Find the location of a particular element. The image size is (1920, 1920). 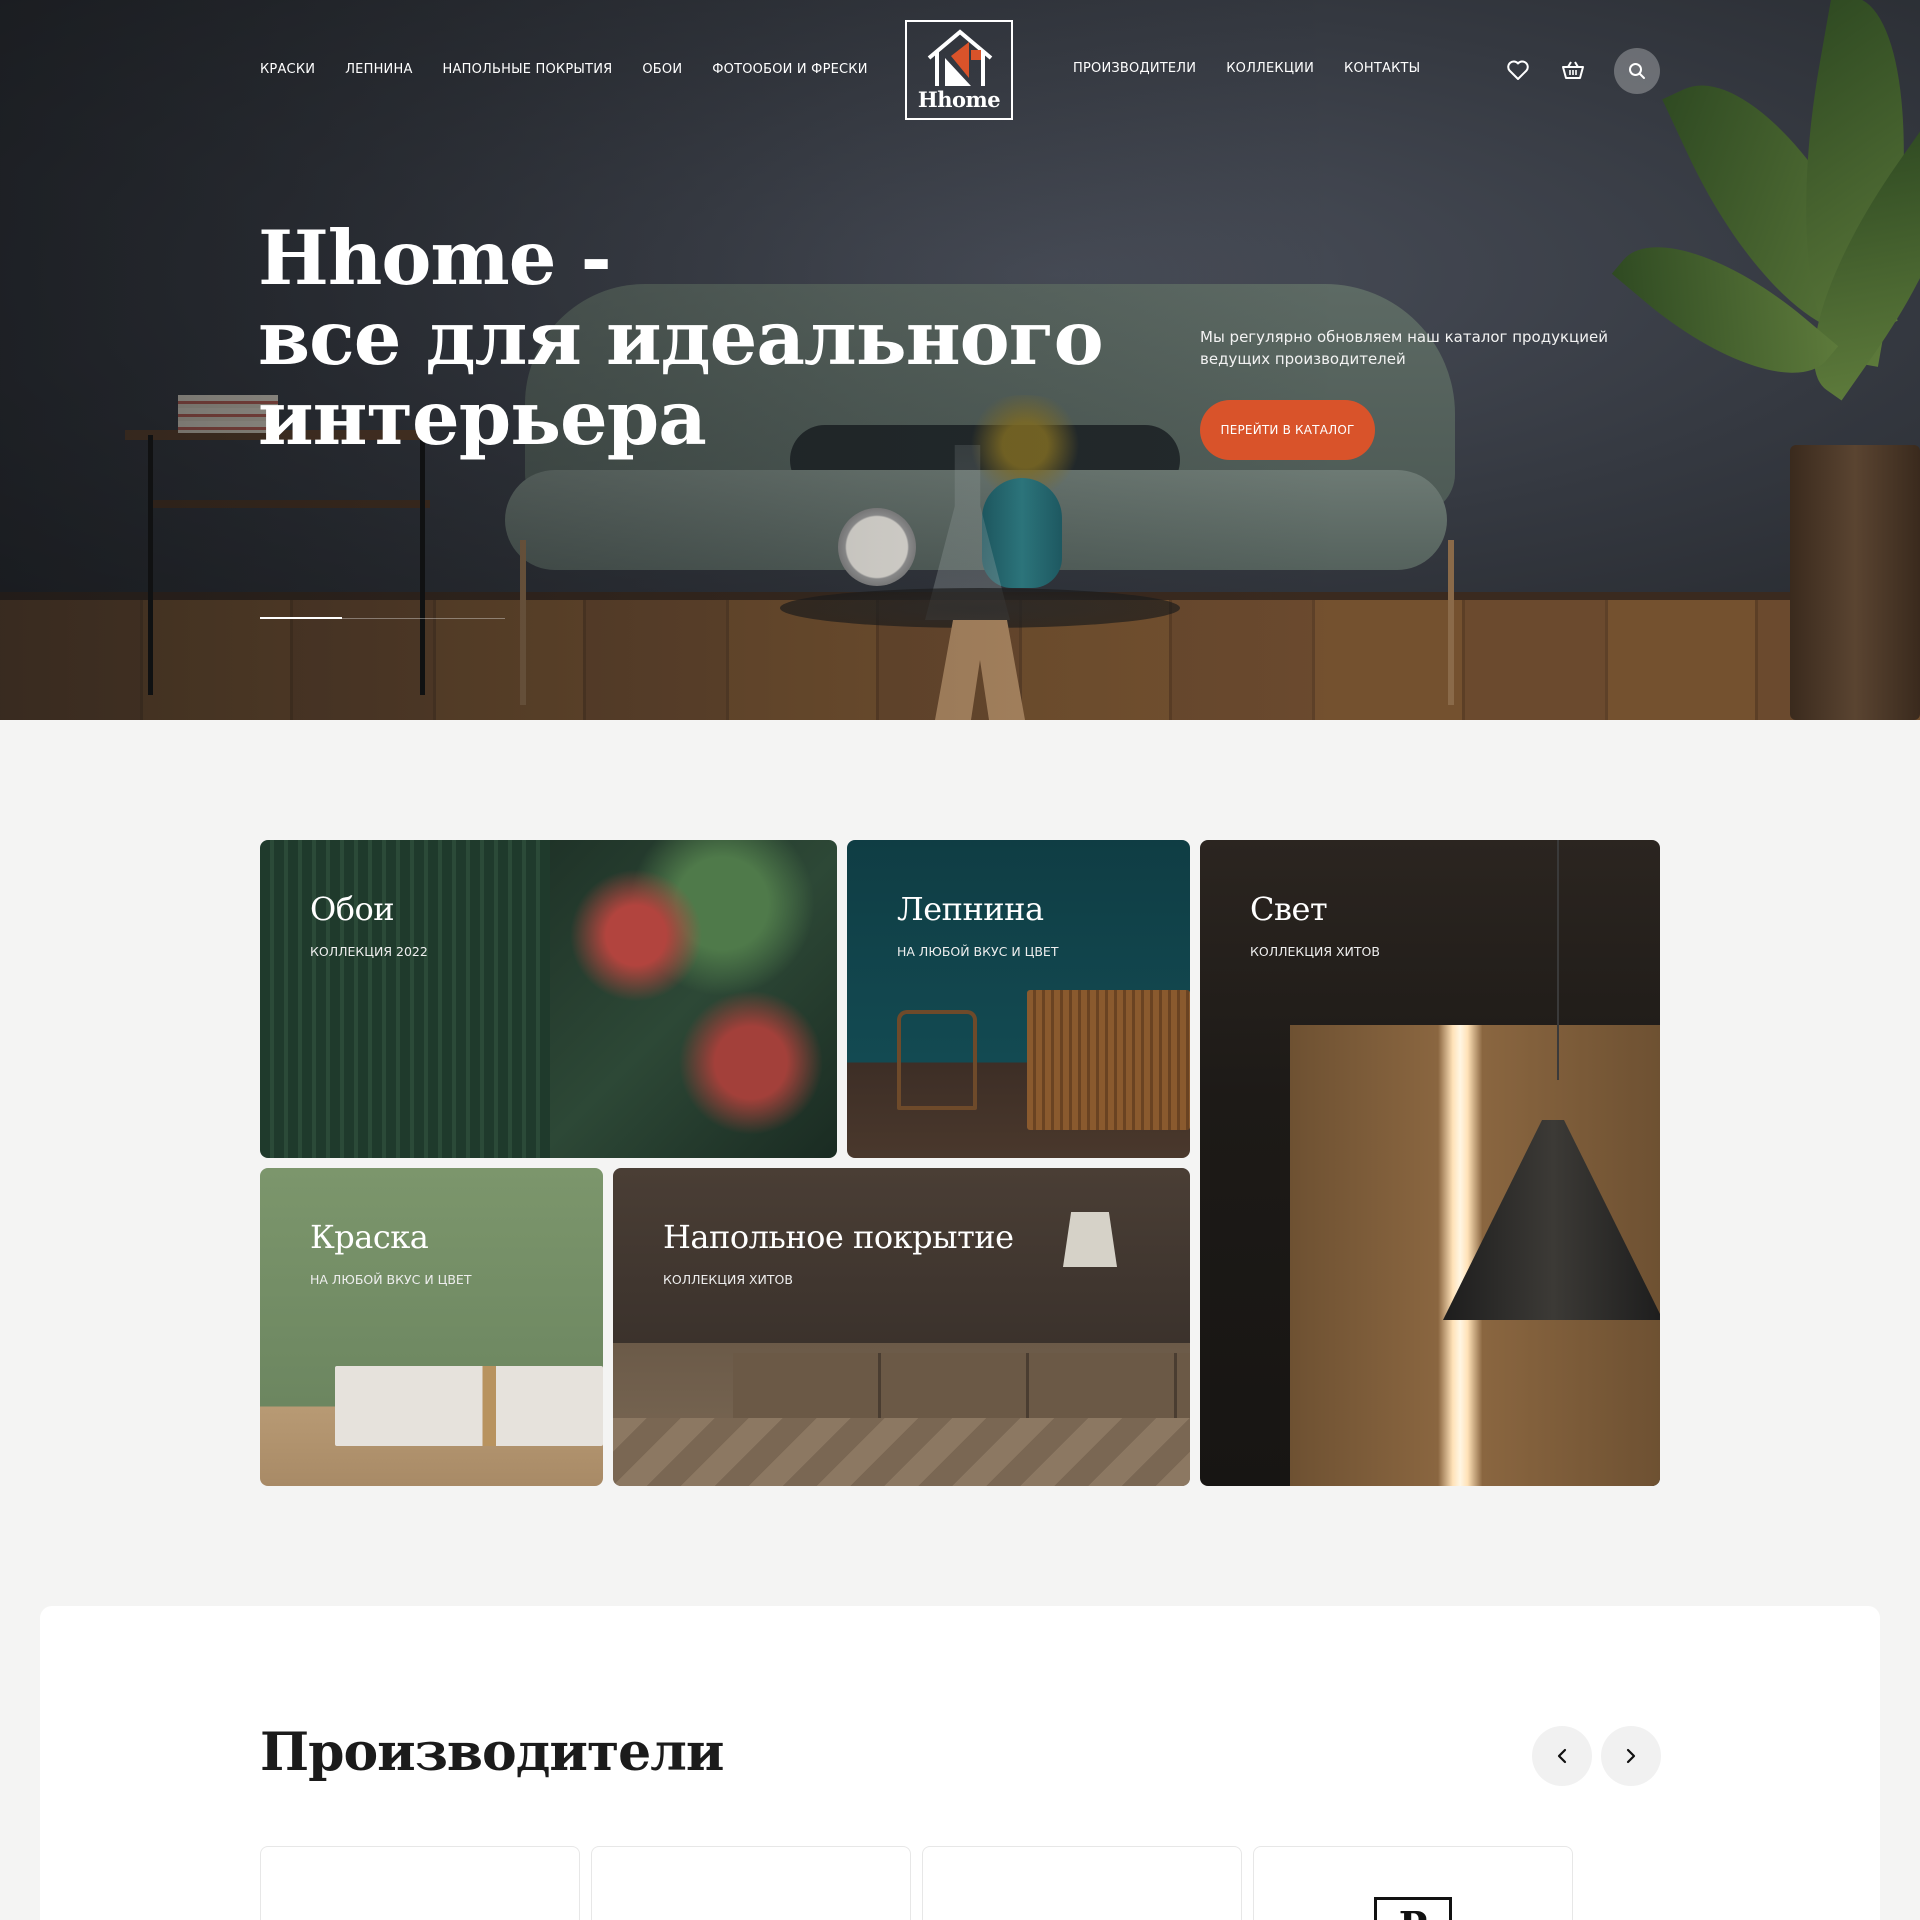

chair-image is located at coordinates (937, 1060).